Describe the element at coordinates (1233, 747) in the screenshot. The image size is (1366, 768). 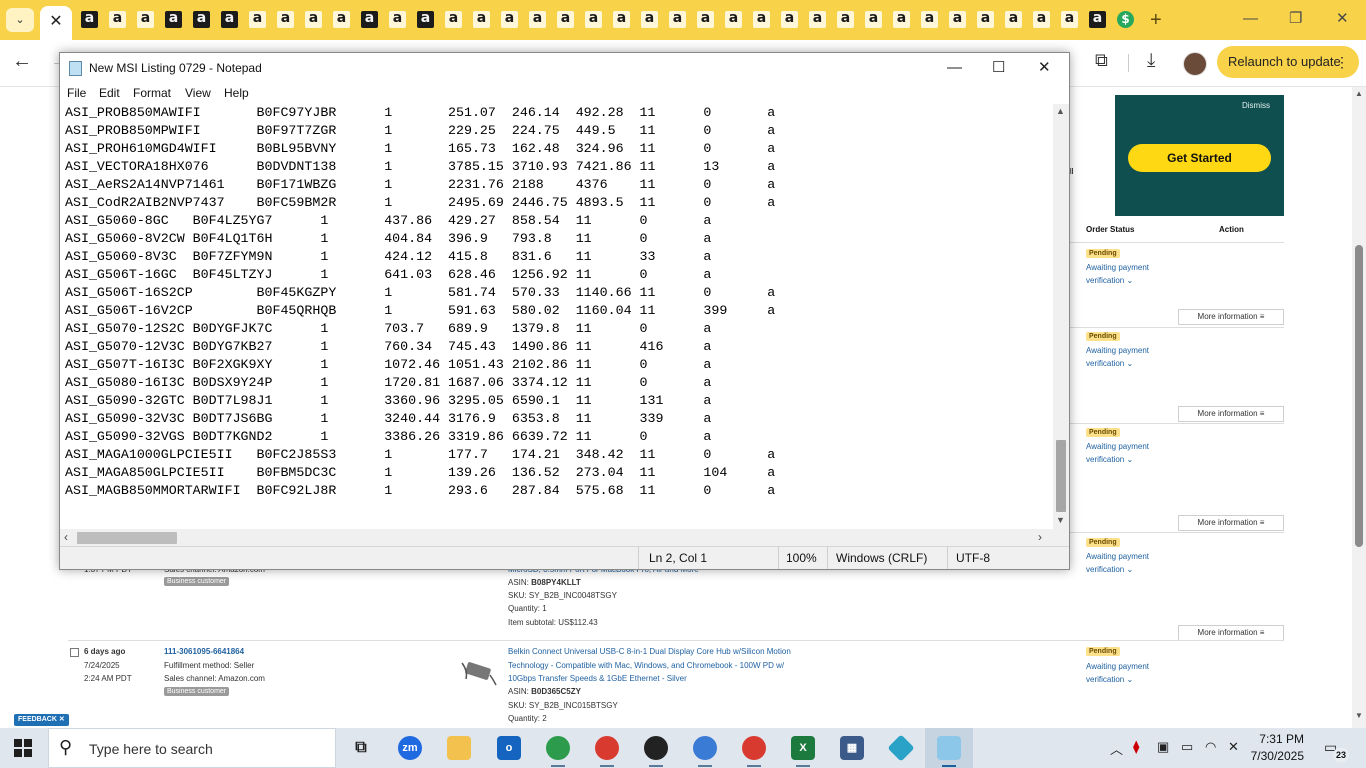
I see `volume-mute-icon: ✕` at that location.